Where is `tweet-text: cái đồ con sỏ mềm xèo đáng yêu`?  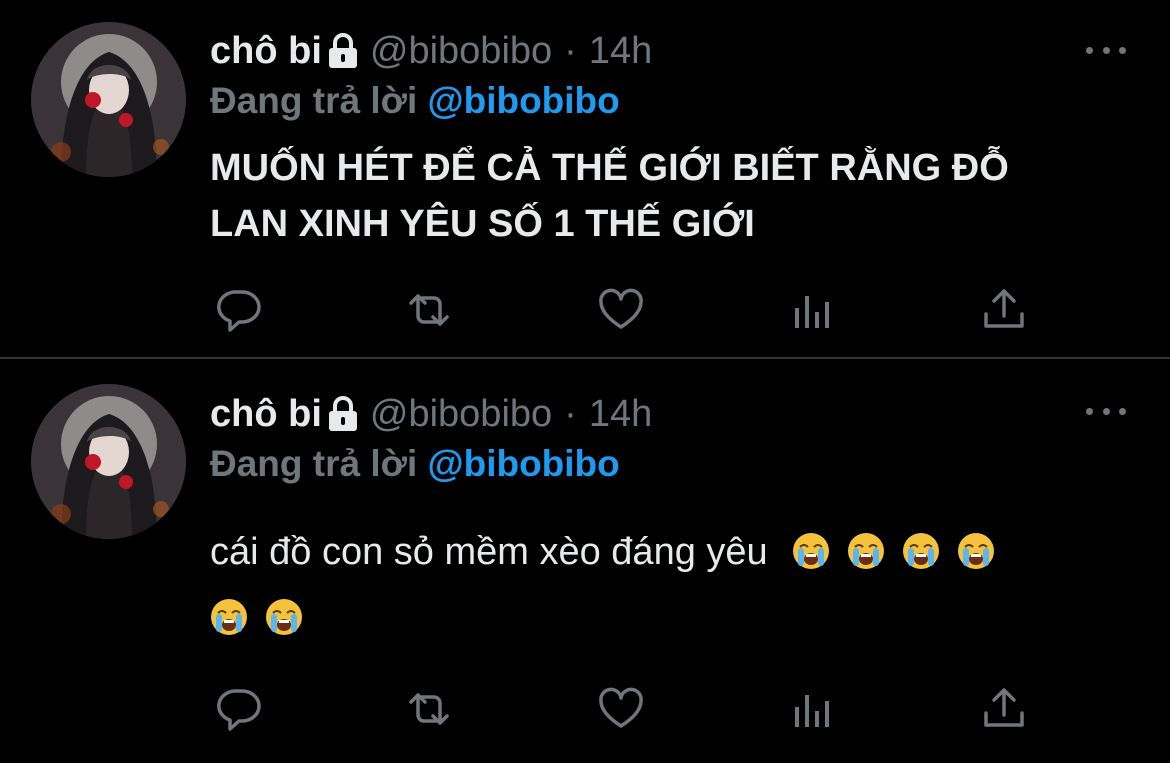
tweet-text: cái đồ con sỏ mềm xèo đáng yêu is located at coordinates (660, 585).